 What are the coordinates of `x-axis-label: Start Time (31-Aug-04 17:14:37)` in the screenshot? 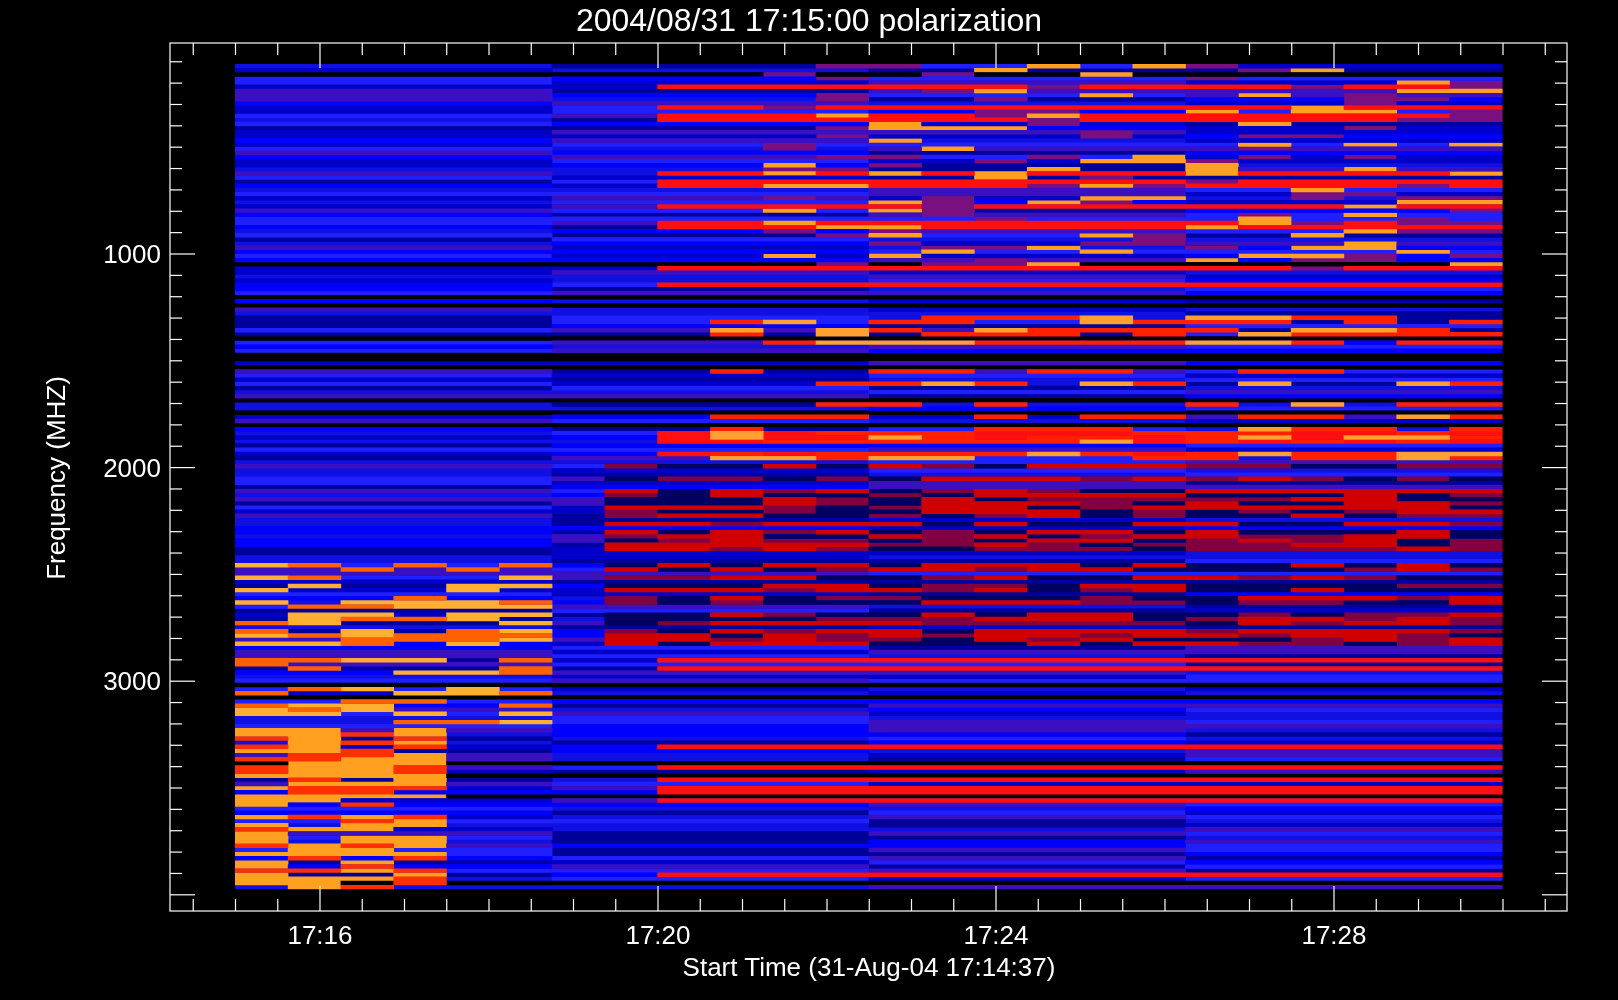 It's located at (869, 967).